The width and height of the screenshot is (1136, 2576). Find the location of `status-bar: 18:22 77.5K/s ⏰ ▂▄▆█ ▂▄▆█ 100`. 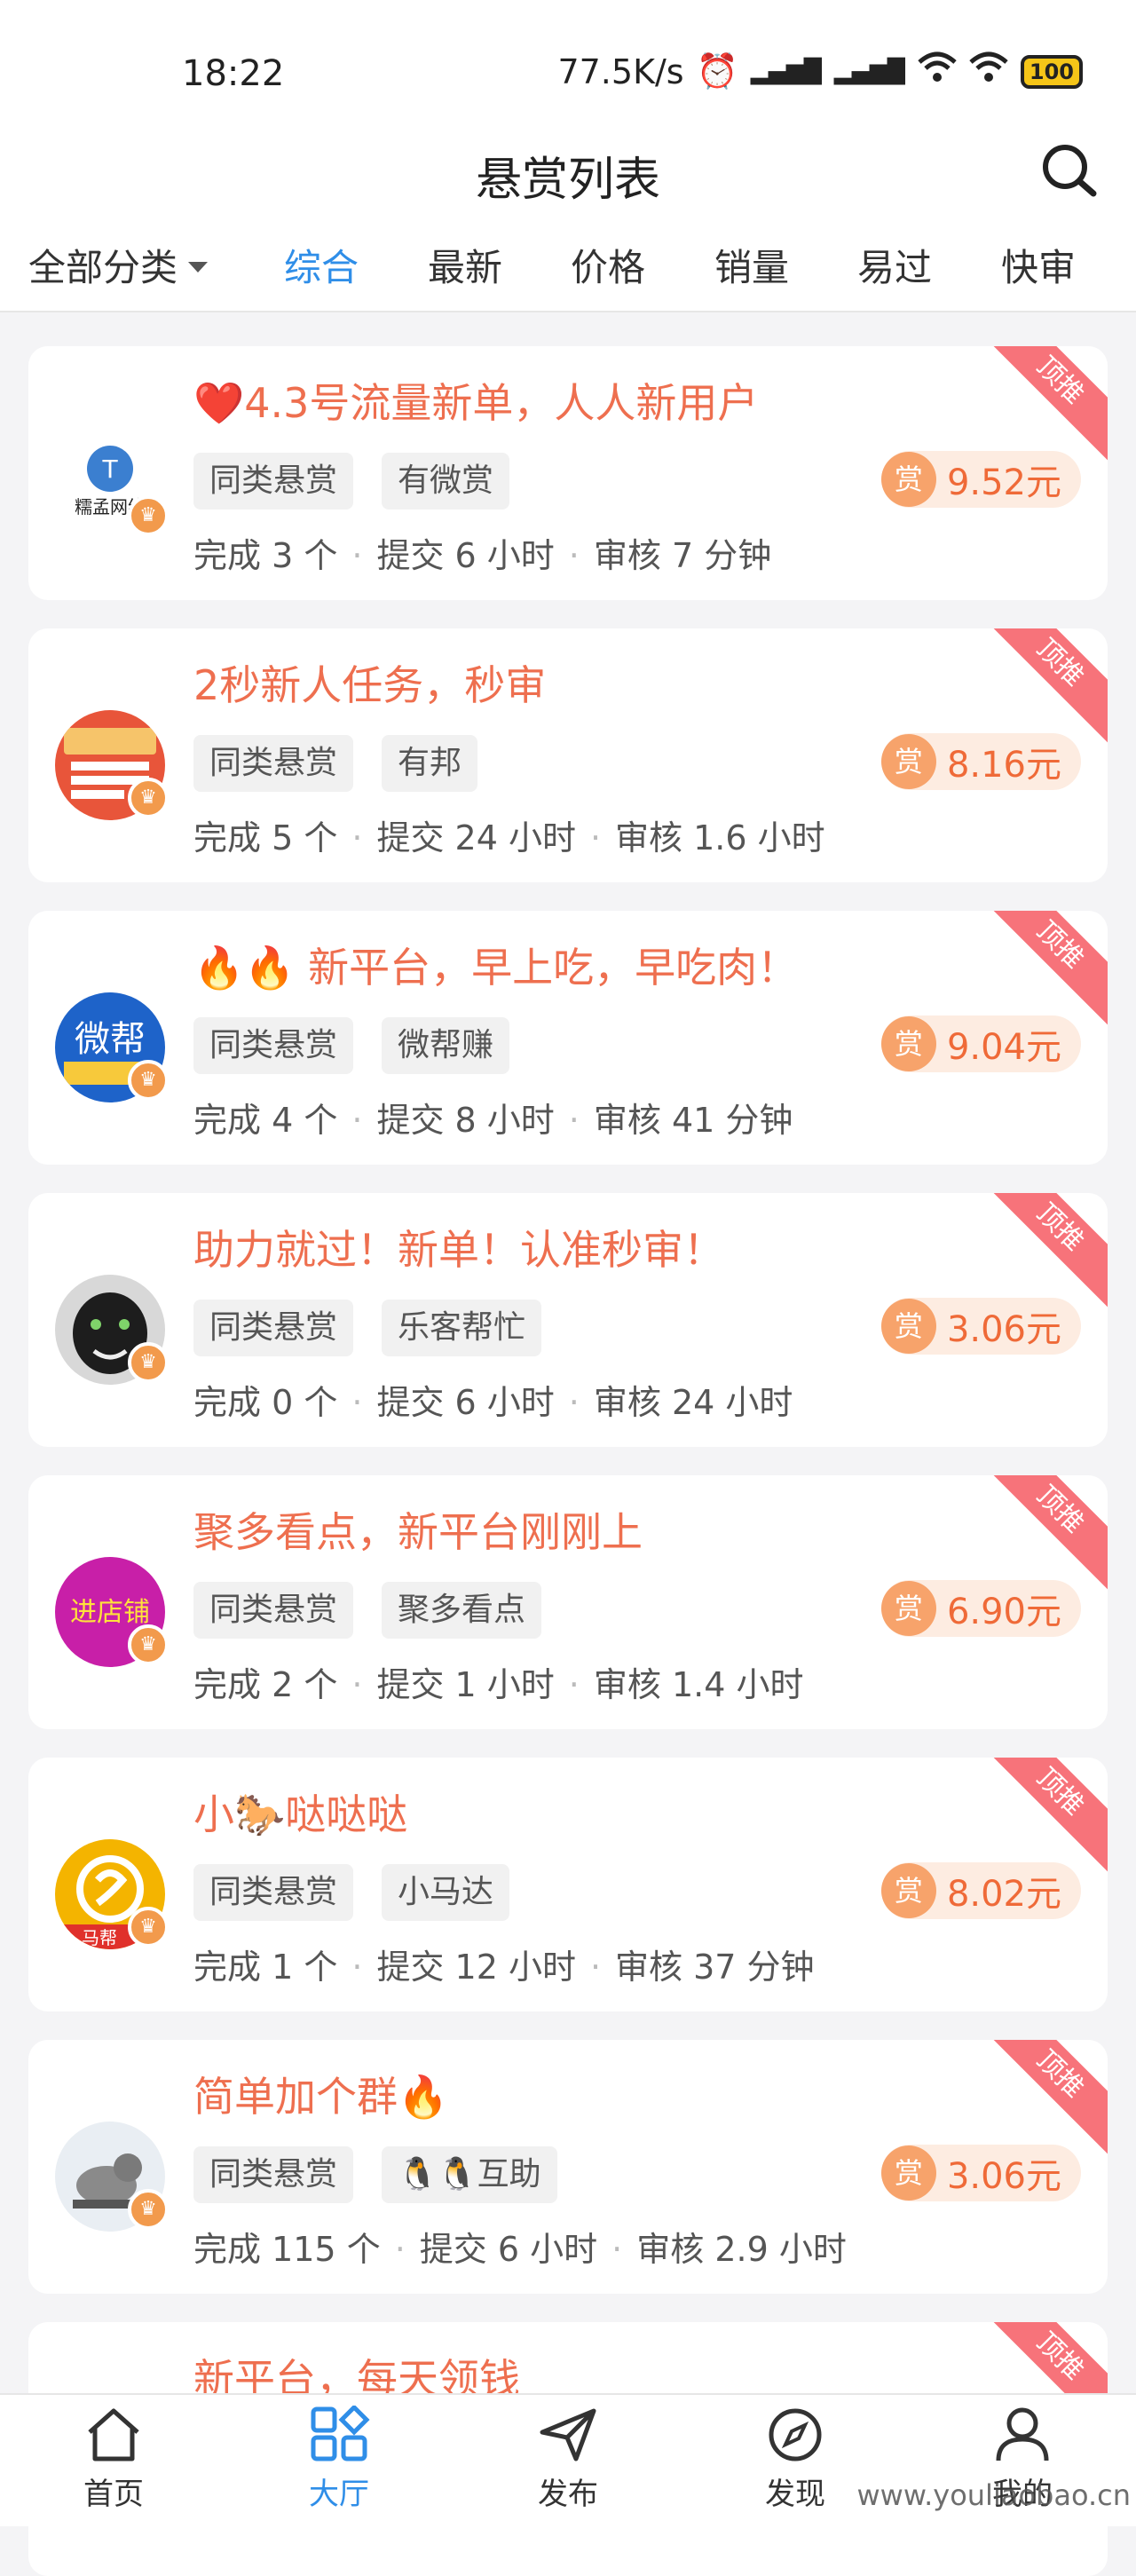

status-bar: 18:22 77.5K/s ⏰ ▂▄▆█ ▂▄▆█ 100 is located at coordinates (568, 66).